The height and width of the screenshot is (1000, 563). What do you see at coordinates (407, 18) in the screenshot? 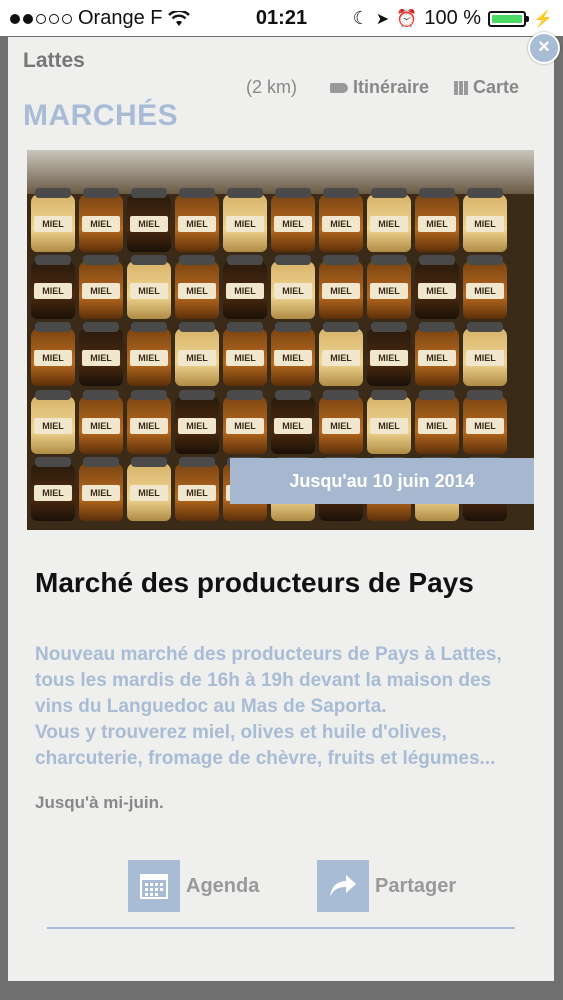
I see `alarm-icon: ⏰` at bounding box center [407, 18].